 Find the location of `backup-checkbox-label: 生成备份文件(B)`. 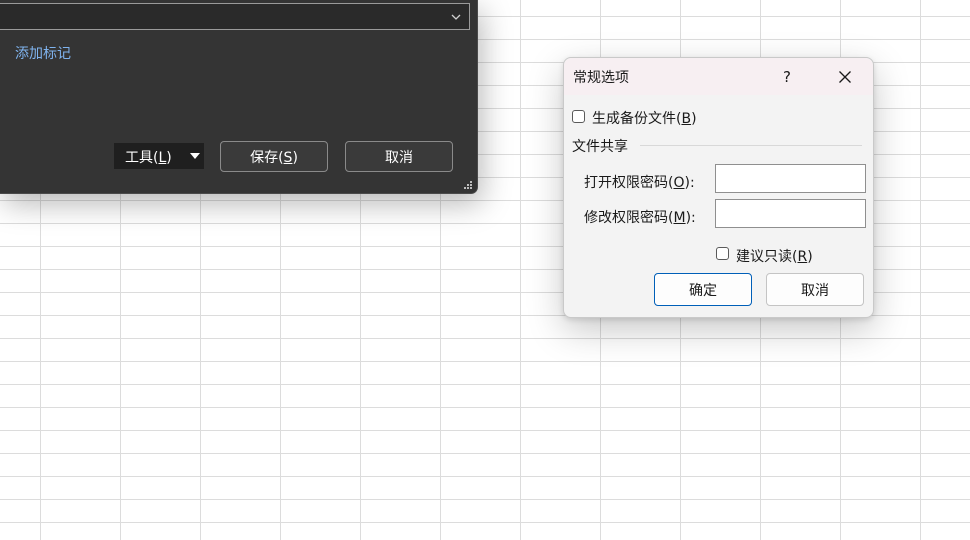

backup-checkbox-label: 生成备份文件(B) is located at coordinates (644, 118).